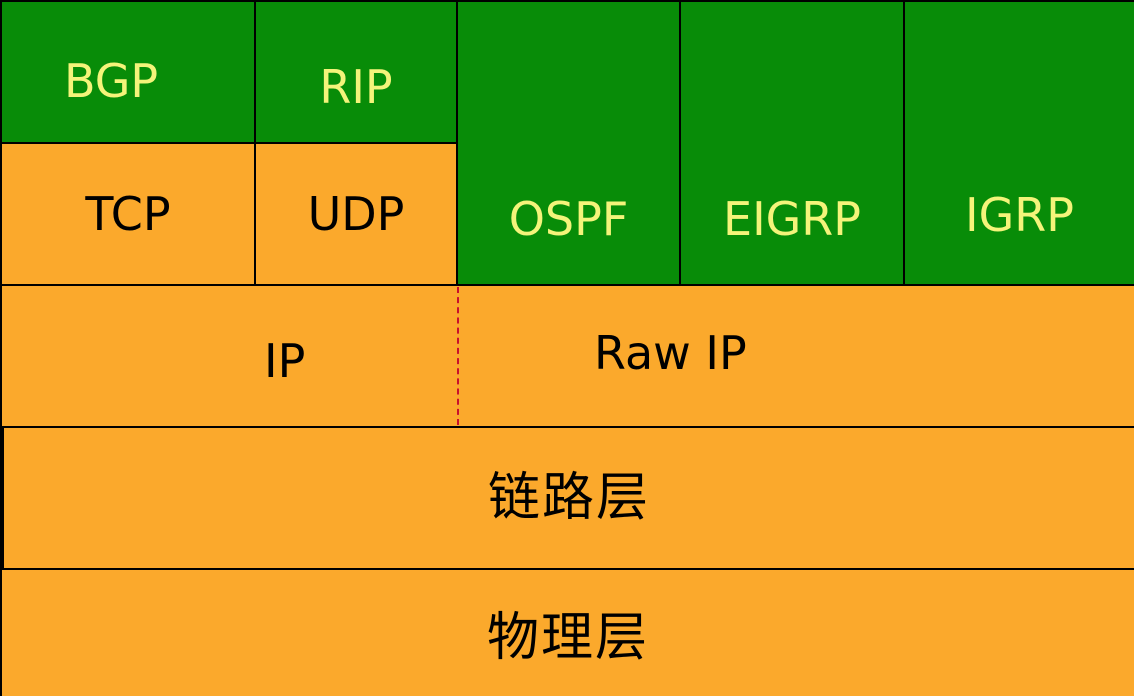 This screenshot has height=696, width=1134. I want to click on eigrp-cell: EIGRP, so click(792, 143).